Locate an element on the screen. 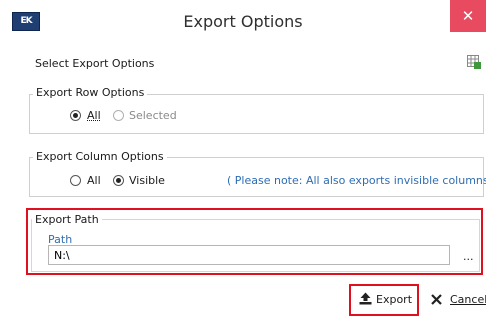 This screenshot has height=336, width=486. column-visible-radio is located at coordinates (118, 180).